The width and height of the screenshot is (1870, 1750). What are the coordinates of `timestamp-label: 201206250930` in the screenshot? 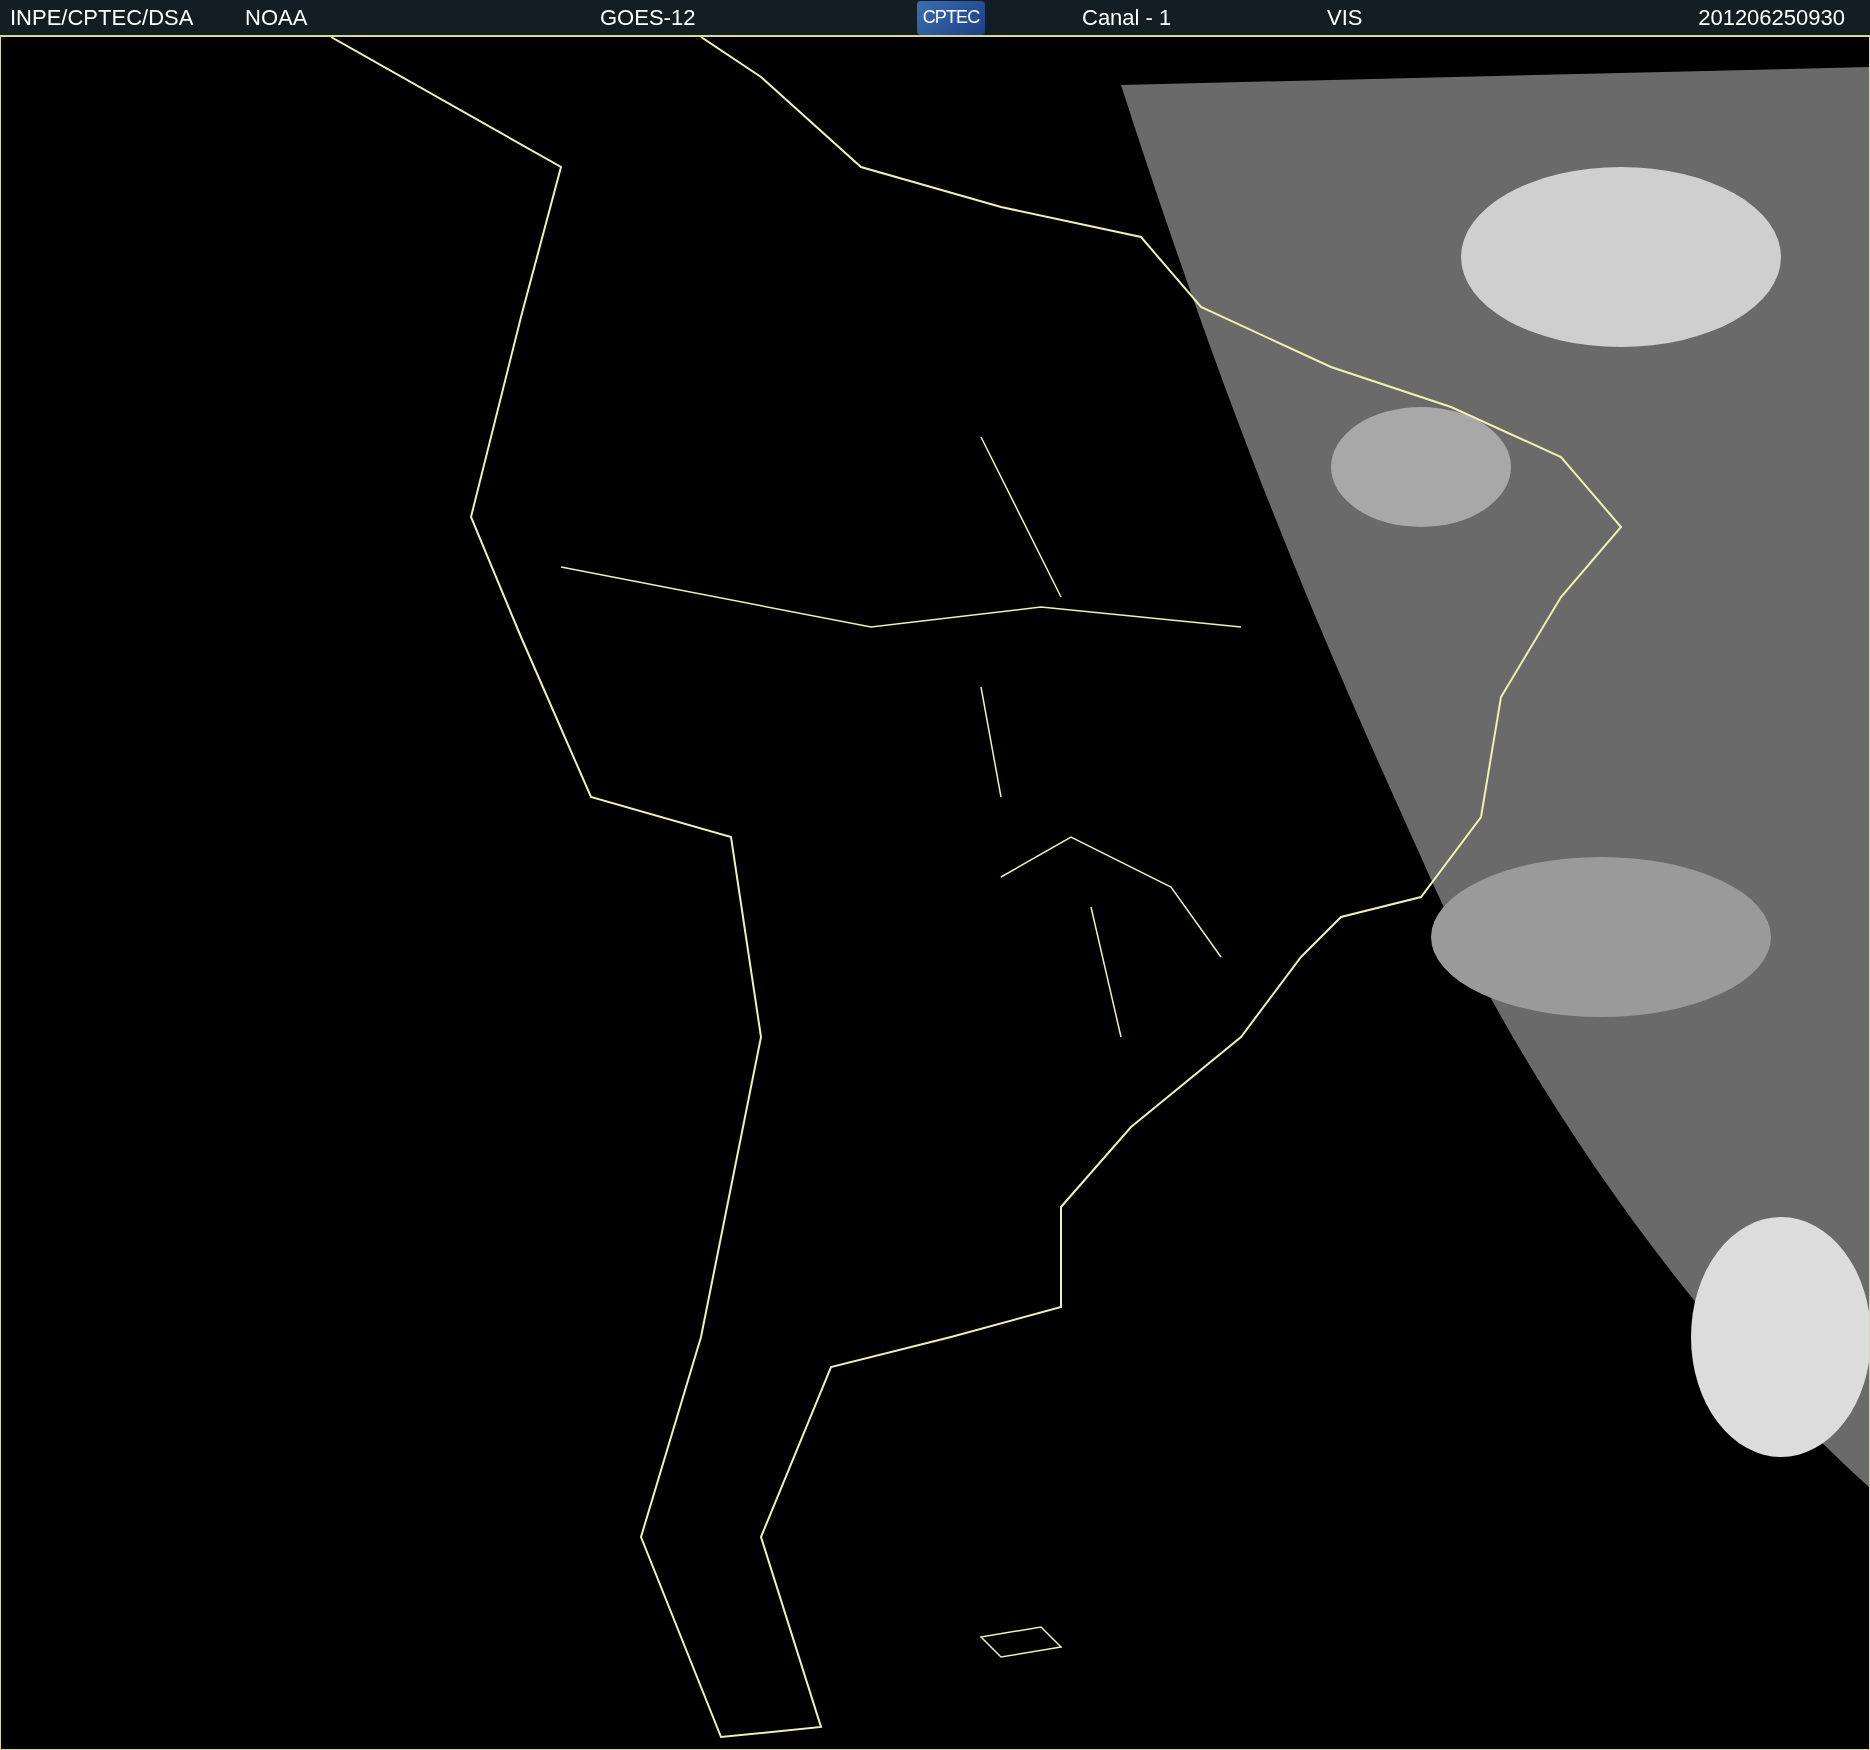 It's located at (1771, 18).